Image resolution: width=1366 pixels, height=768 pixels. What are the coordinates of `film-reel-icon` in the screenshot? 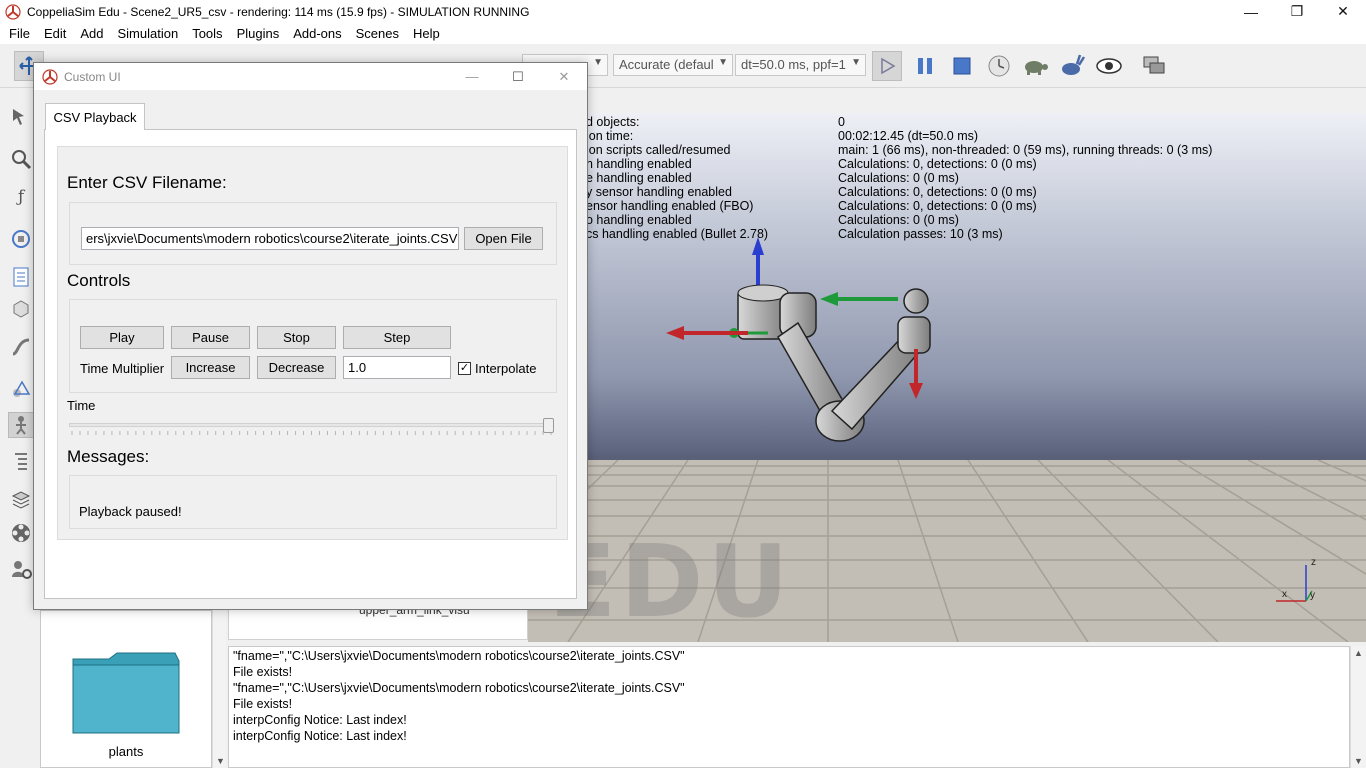 It's located at (21, 533).